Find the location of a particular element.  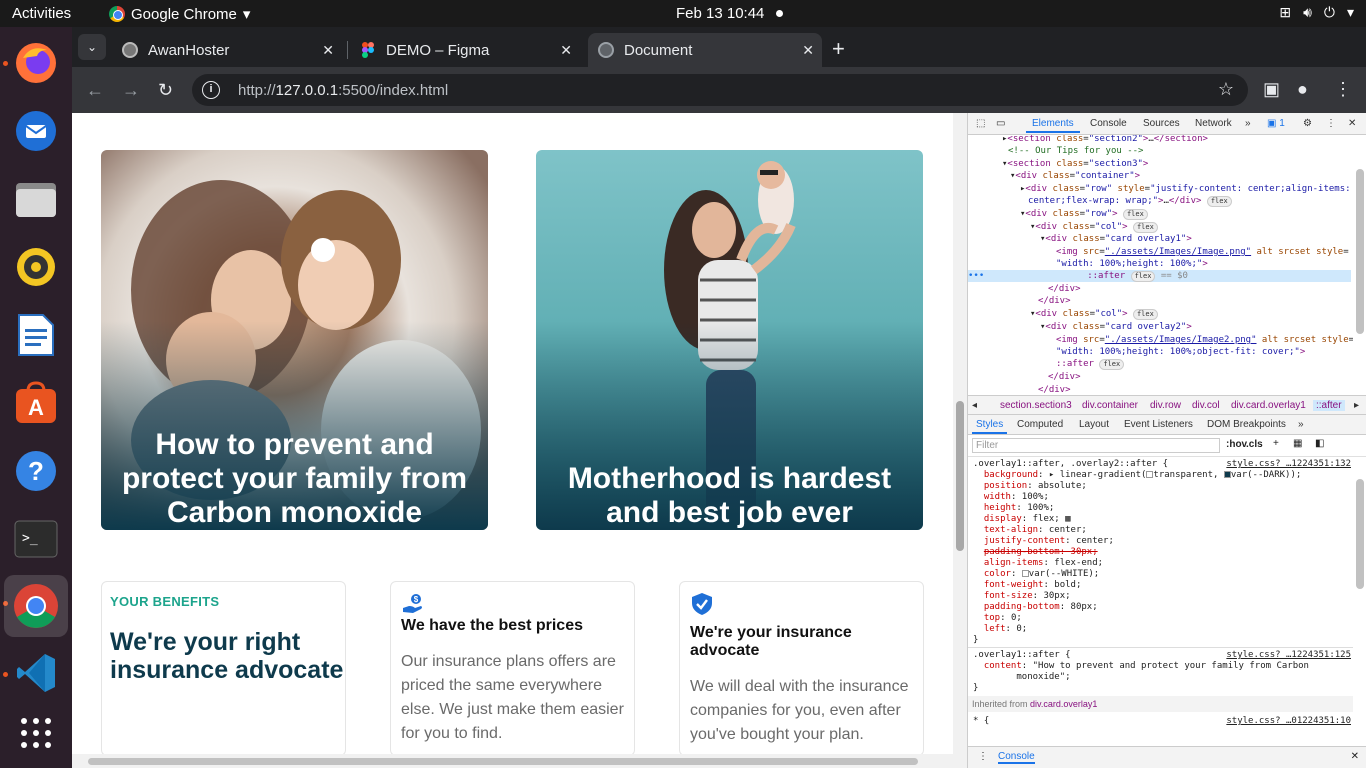

files-icon is located at coordinates (36, 199).